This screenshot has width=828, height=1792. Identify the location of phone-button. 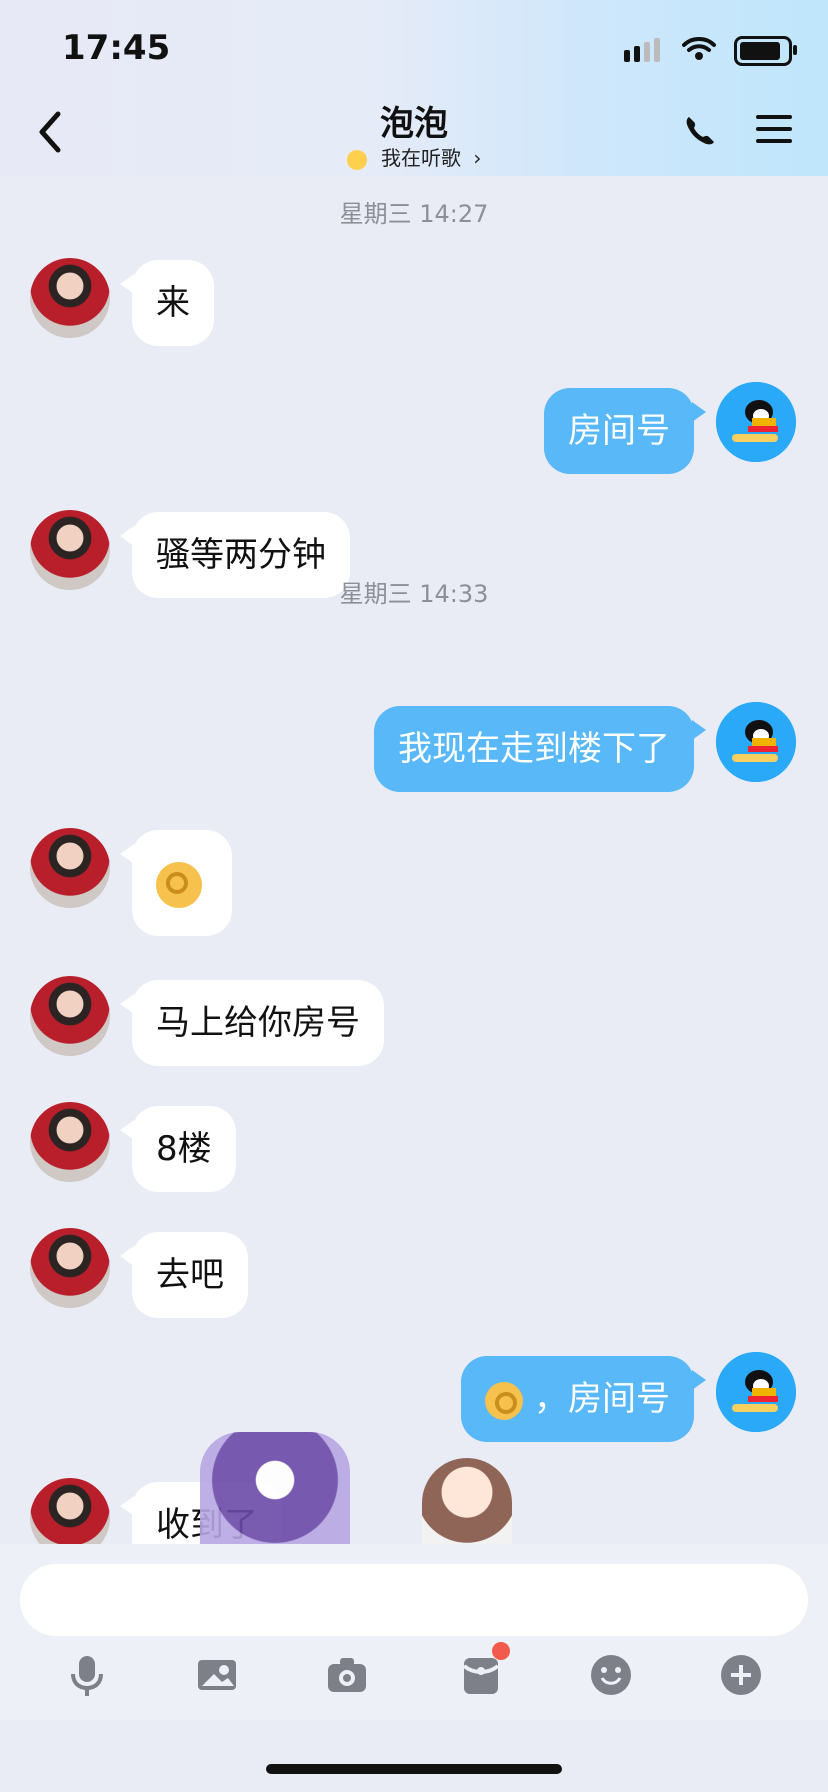
(700, 133).